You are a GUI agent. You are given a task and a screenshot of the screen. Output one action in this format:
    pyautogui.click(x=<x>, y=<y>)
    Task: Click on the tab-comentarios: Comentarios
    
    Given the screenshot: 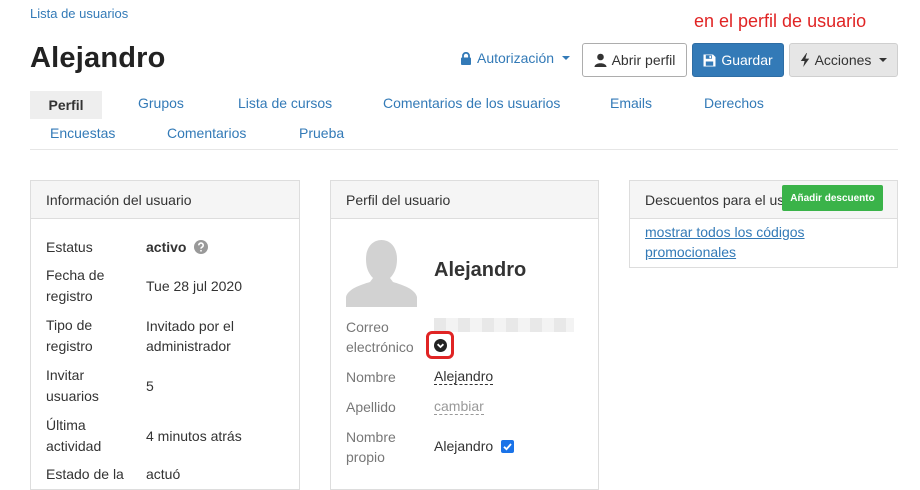 What is the action you would take?
    pyautogui.click(x=206, y=133)
    